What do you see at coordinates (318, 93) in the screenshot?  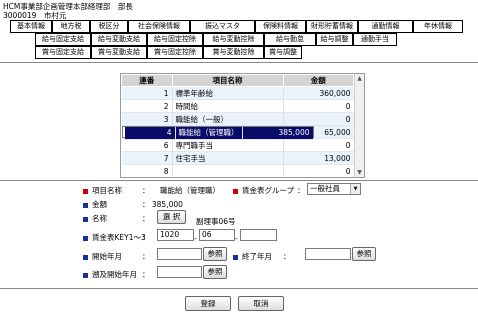 I see `cell-value: 360,000` at bounding box center [318, 93].